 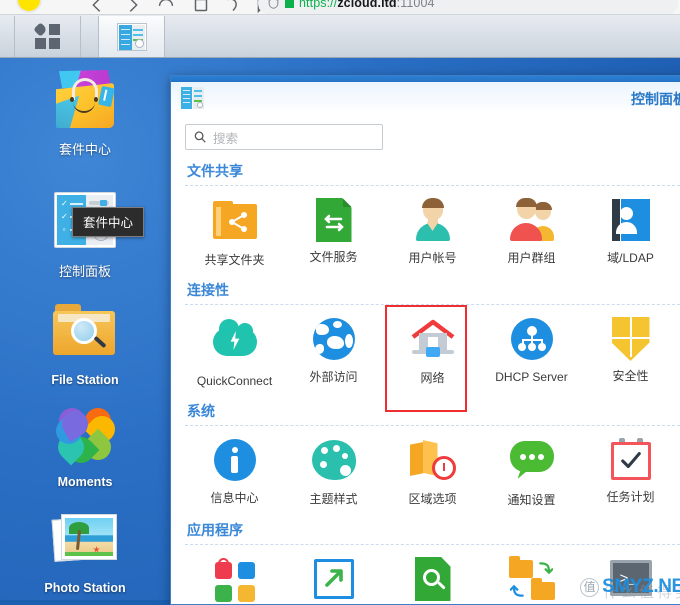 What do you see at coordinates (432, 499) in the screenshot?
I see `cp-item-label: 区域选项` at bounding box center [432, 499].